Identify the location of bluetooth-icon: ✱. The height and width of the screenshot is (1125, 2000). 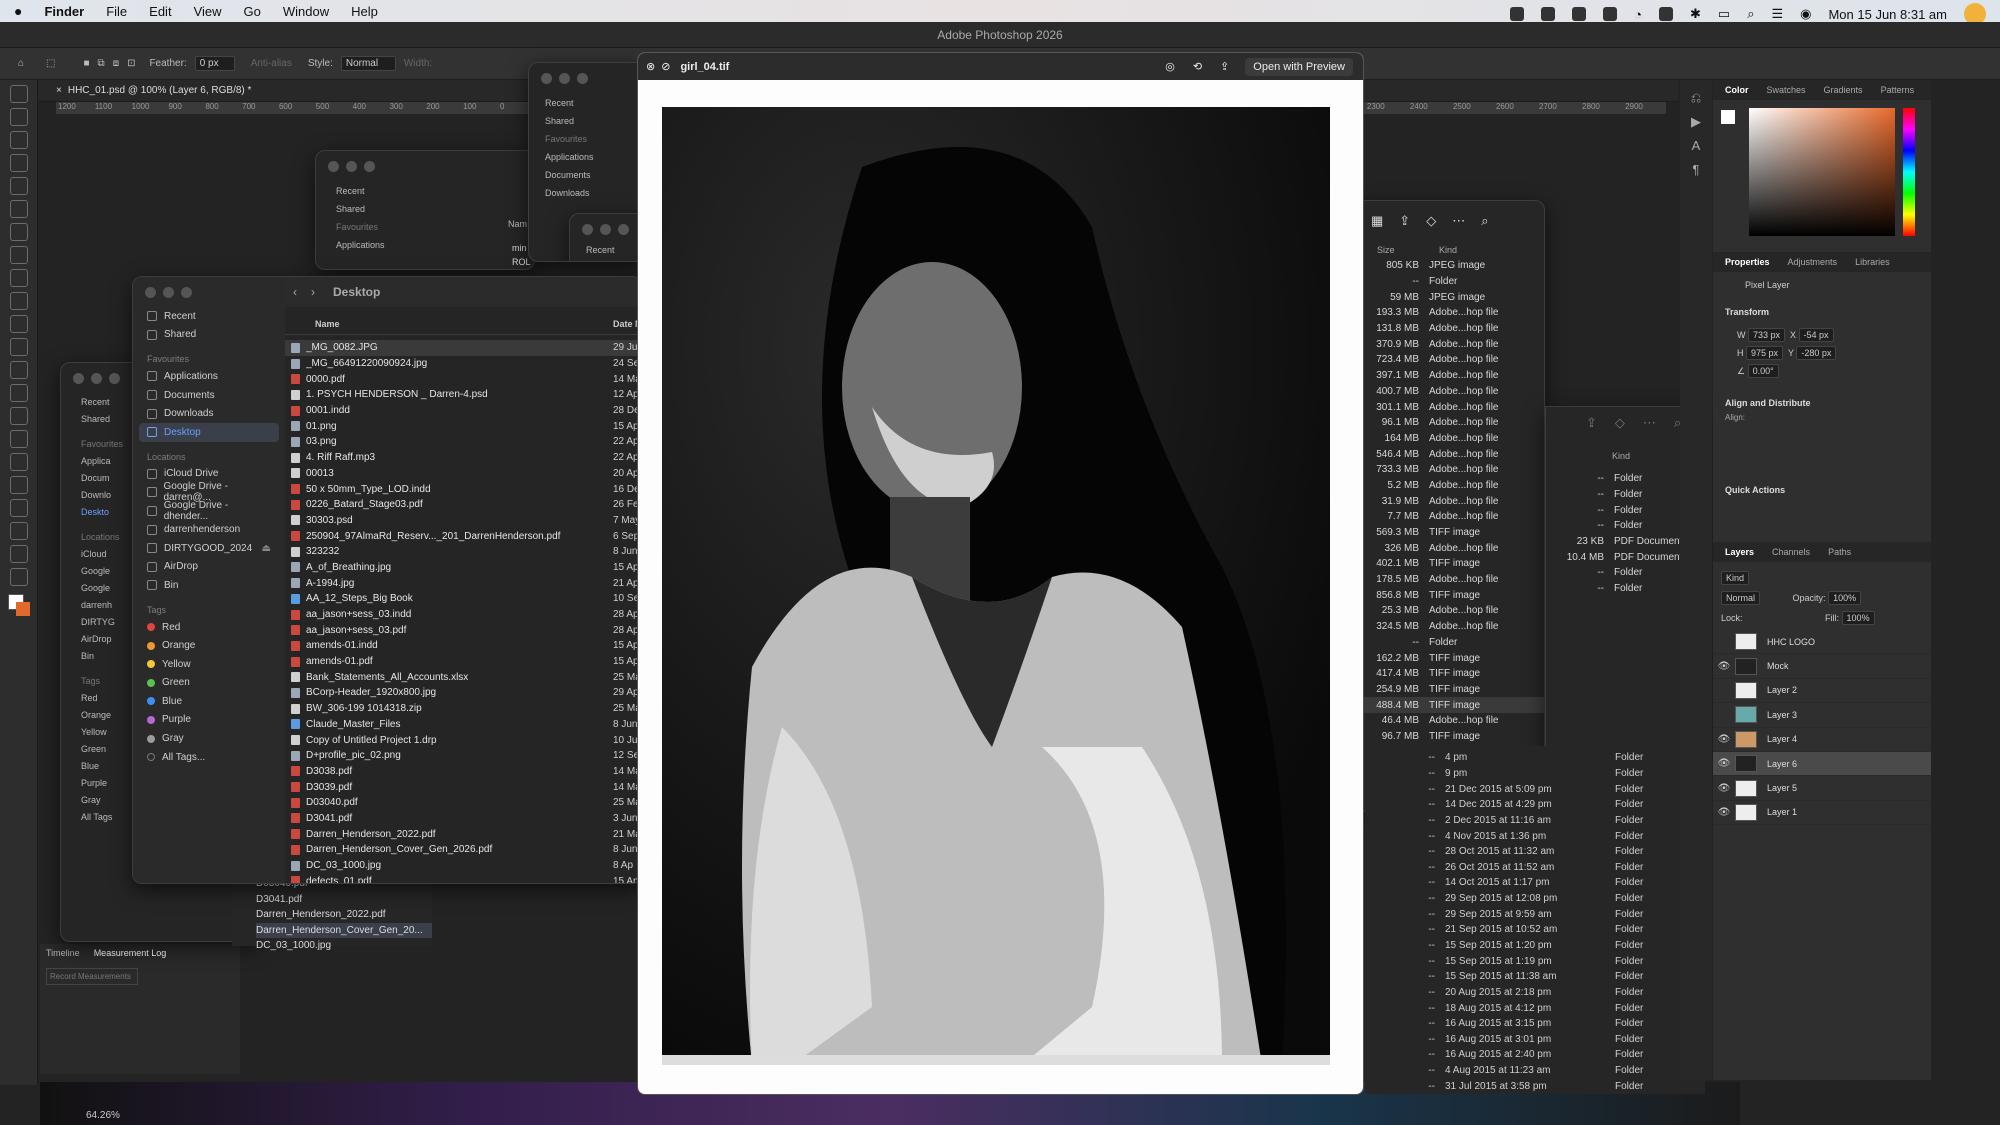
(1695, 14).